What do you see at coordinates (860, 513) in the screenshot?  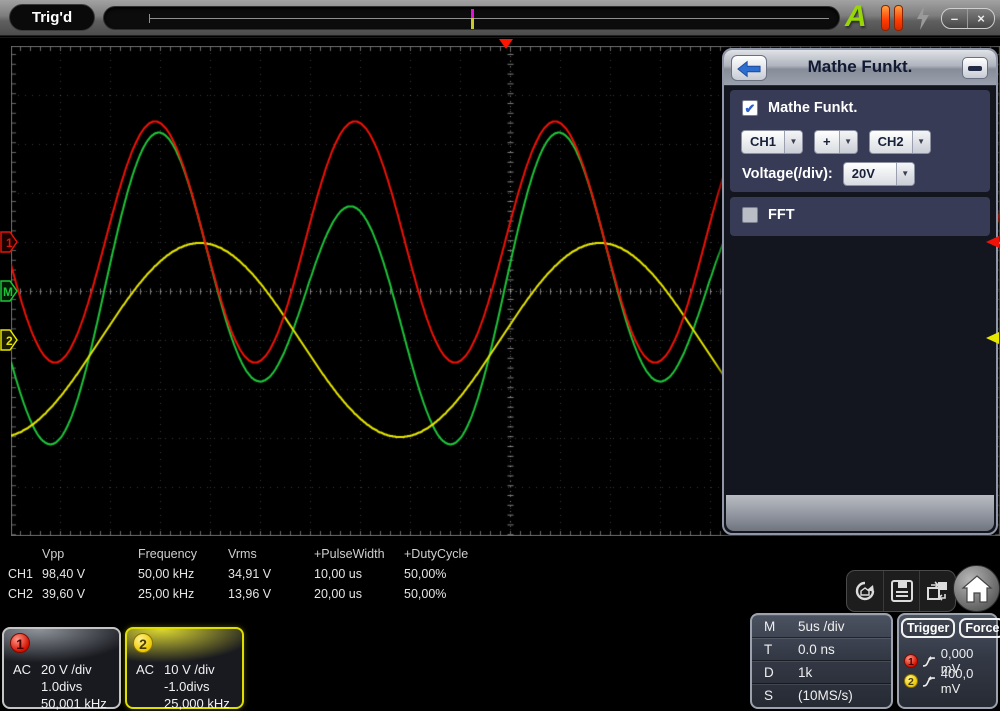 I see `panel-footer` at bounding box center [860, 513].